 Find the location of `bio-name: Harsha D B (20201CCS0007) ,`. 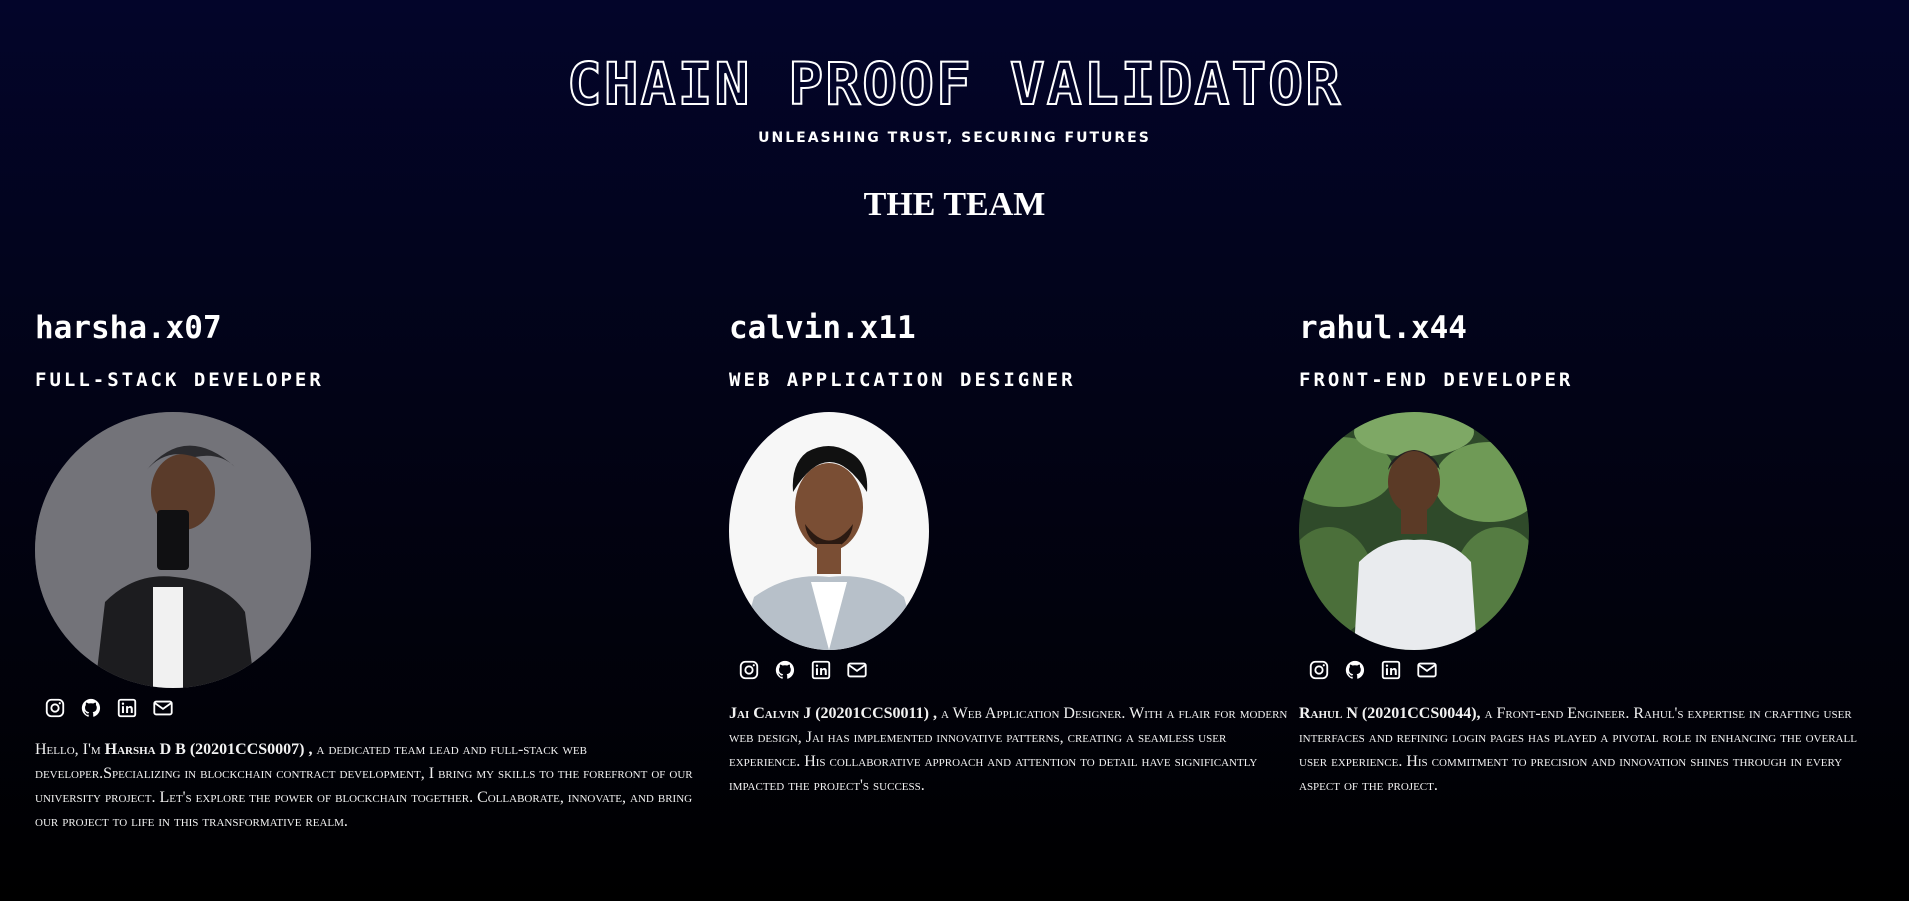

bio-name: Harsha D B (20201CCS0007) , is located at coordinates (208, 749).